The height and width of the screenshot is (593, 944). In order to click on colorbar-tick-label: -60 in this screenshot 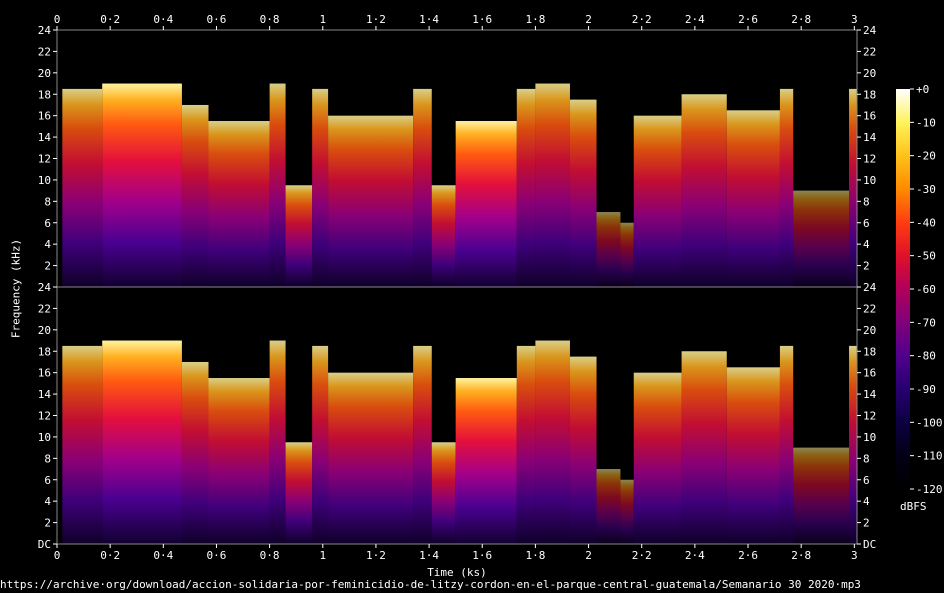, I will do `click(926, 289)`.